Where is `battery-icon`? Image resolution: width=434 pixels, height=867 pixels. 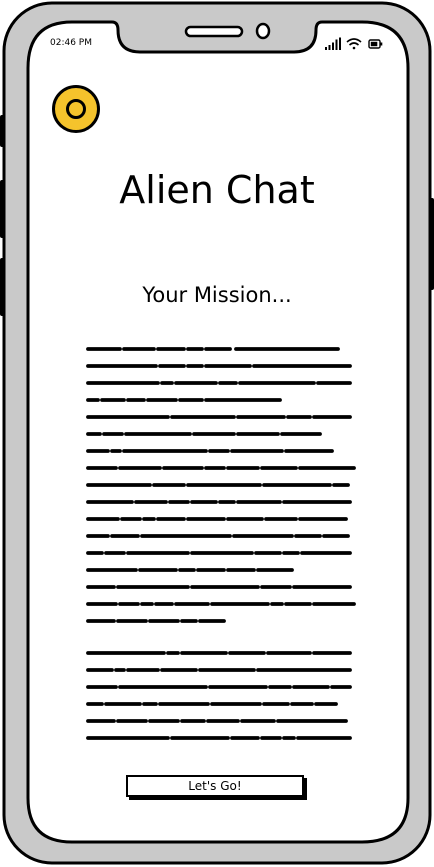
battery-icon is located at coordinates (375, 44).